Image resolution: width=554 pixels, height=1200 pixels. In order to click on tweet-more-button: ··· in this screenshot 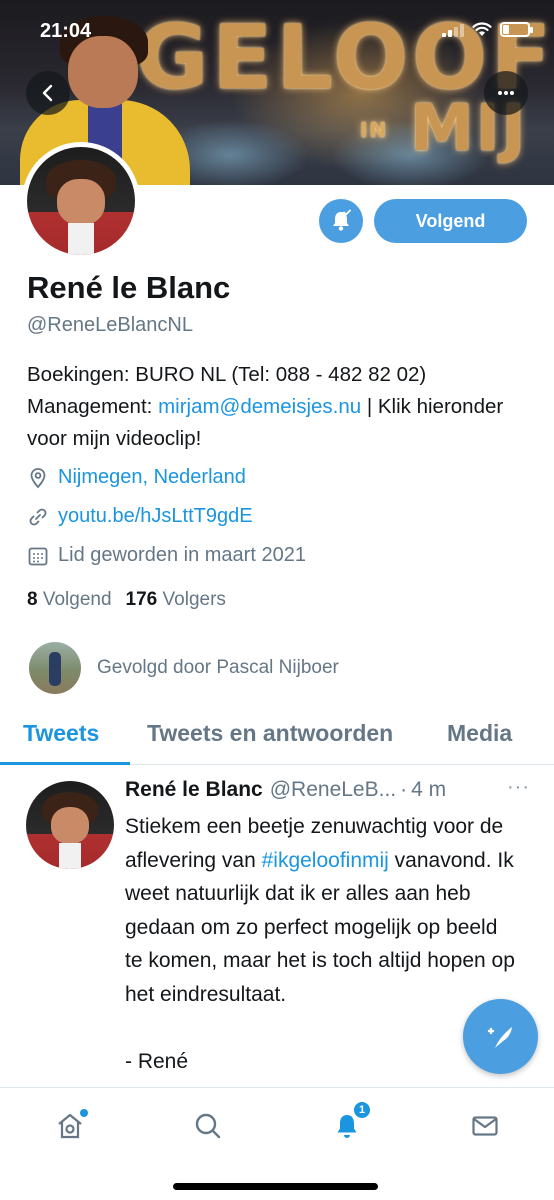, I will do `click(518, 787)`.